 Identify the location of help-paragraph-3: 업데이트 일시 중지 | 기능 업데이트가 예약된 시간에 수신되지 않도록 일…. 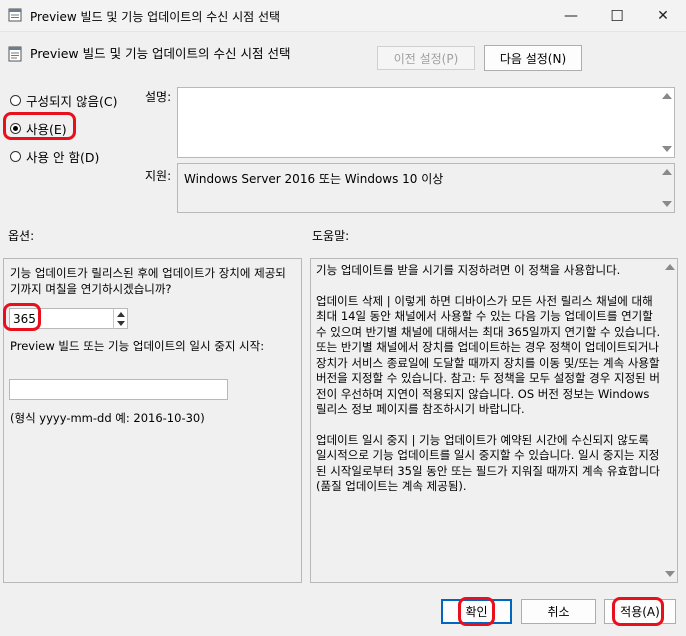
(488, 463).